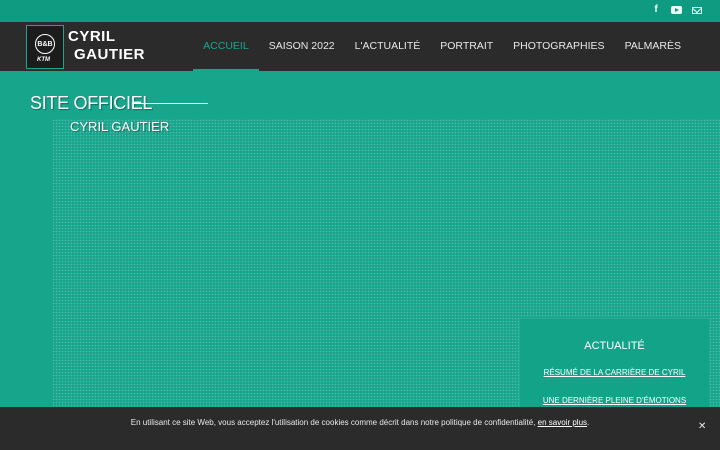  What do you see at coordinates (43, 60) in the screenshot?
I see `logo-sponsor: KTM` at bounding box center [43, 60].